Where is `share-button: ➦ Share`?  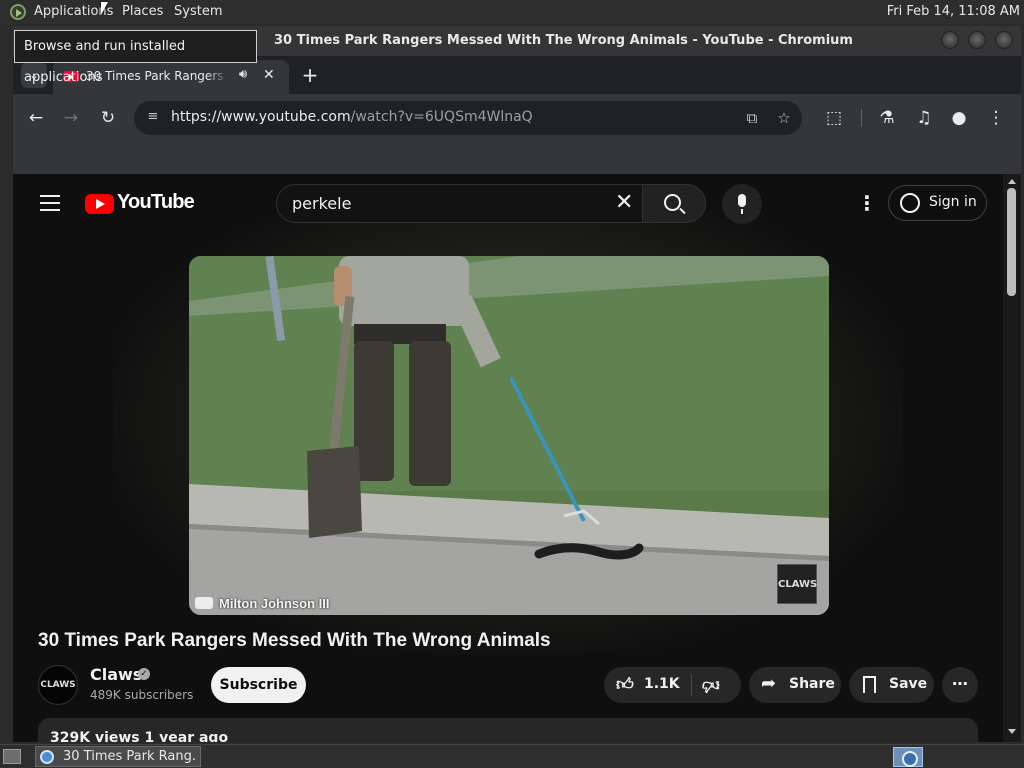 share-button: ➦ Share is located at coordinates (795, 685).